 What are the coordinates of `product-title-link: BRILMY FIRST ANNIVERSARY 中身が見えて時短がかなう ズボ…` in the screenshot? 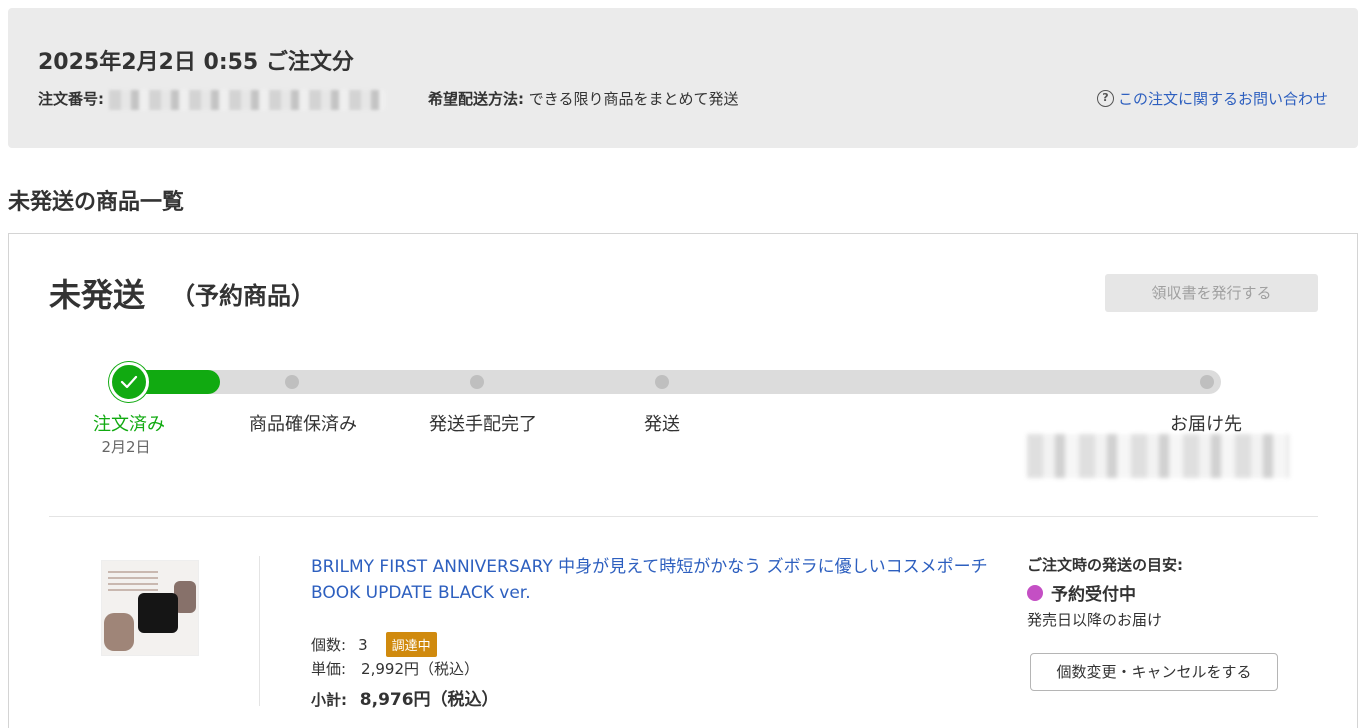 It's located at (651, 580).